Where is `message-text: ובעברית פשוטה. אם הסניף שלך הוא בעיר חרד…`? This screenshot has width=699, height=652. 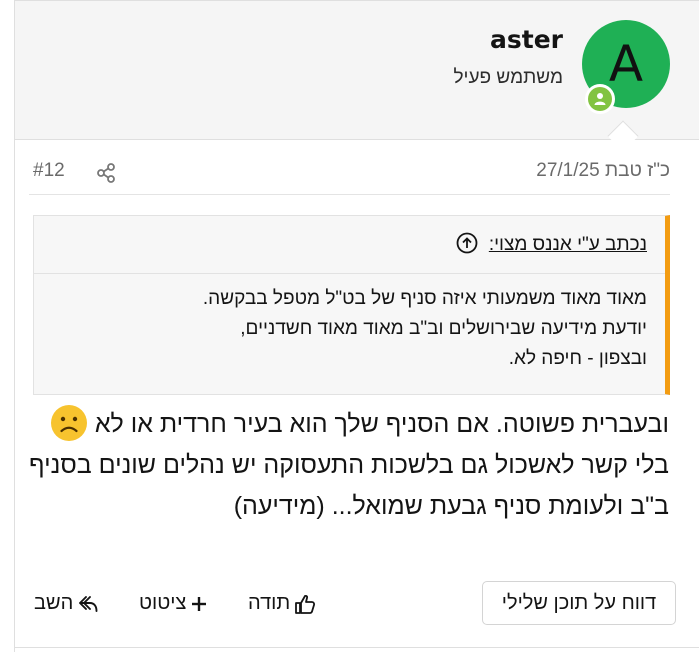
message-text: ובעברית פשוטה. אם הסניף שלך הוא בעיר חרד… is located at coordinates (381, 424).